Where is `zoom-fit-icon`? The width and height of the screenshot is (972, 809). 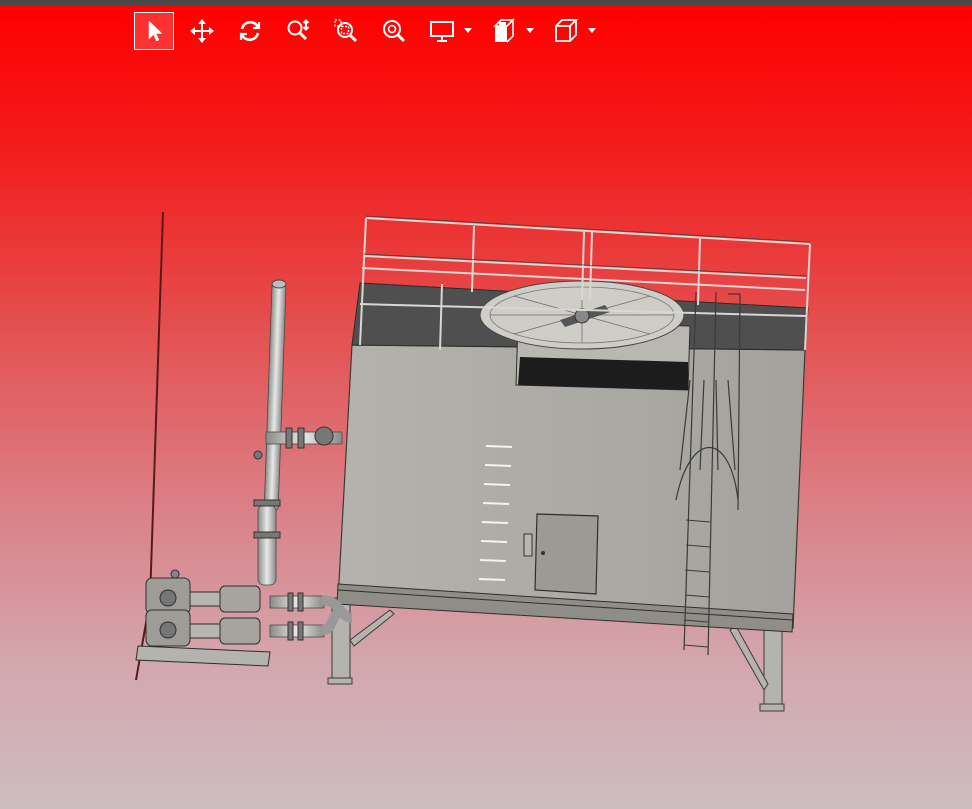 zoom-fit-icon is located at coordinates (394, 31).